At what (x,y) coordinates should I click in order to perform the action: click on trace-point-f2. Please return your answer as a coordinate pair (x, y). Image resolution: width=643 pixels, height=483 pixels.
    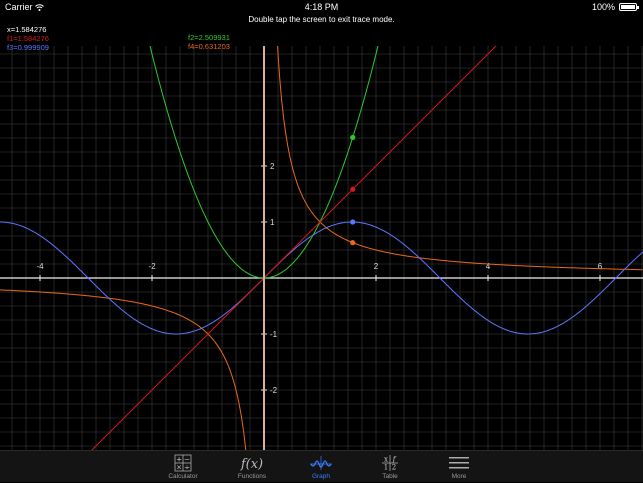
    Looking at the image, I should click on (353, 137).